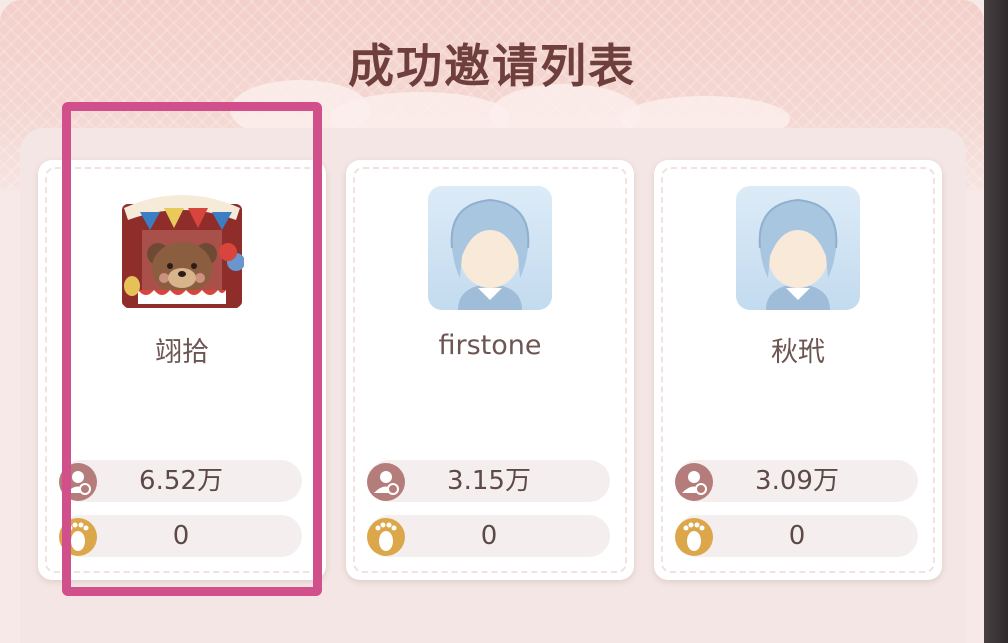 This screenshot has width=1008, height=643. I want to click on followers-value: 3.09万, so click(797, 481).